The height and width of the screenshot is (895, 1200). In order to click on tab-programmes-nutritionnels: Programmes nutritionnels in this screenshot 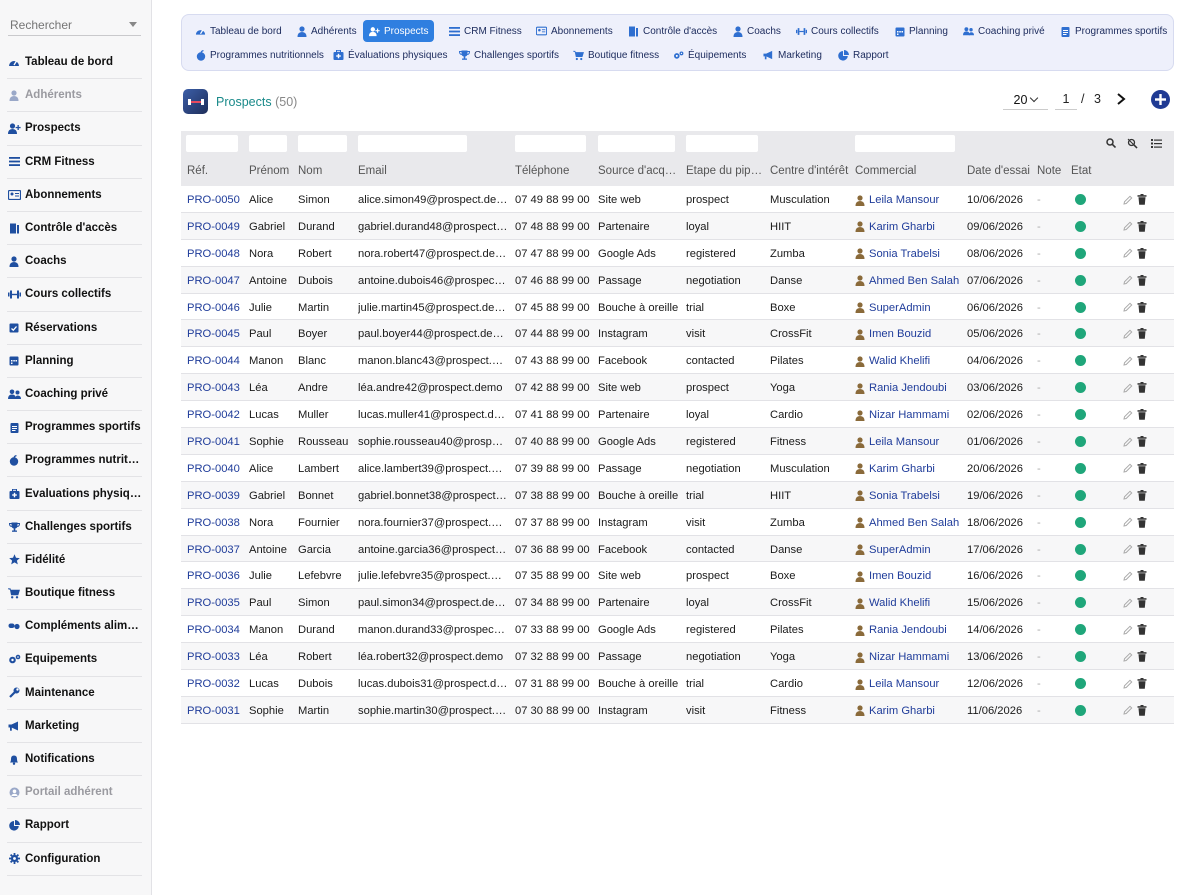, I will do `click(259, 55)`.